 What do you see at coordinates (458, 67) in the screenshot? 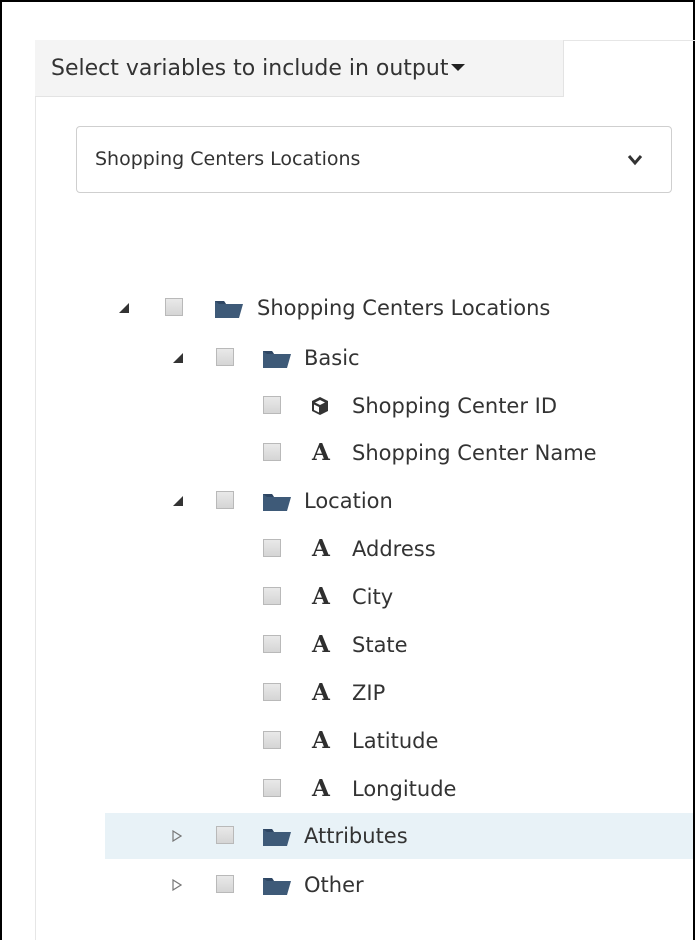
I see `caret-down-icon` at bounding box center [458, 67].